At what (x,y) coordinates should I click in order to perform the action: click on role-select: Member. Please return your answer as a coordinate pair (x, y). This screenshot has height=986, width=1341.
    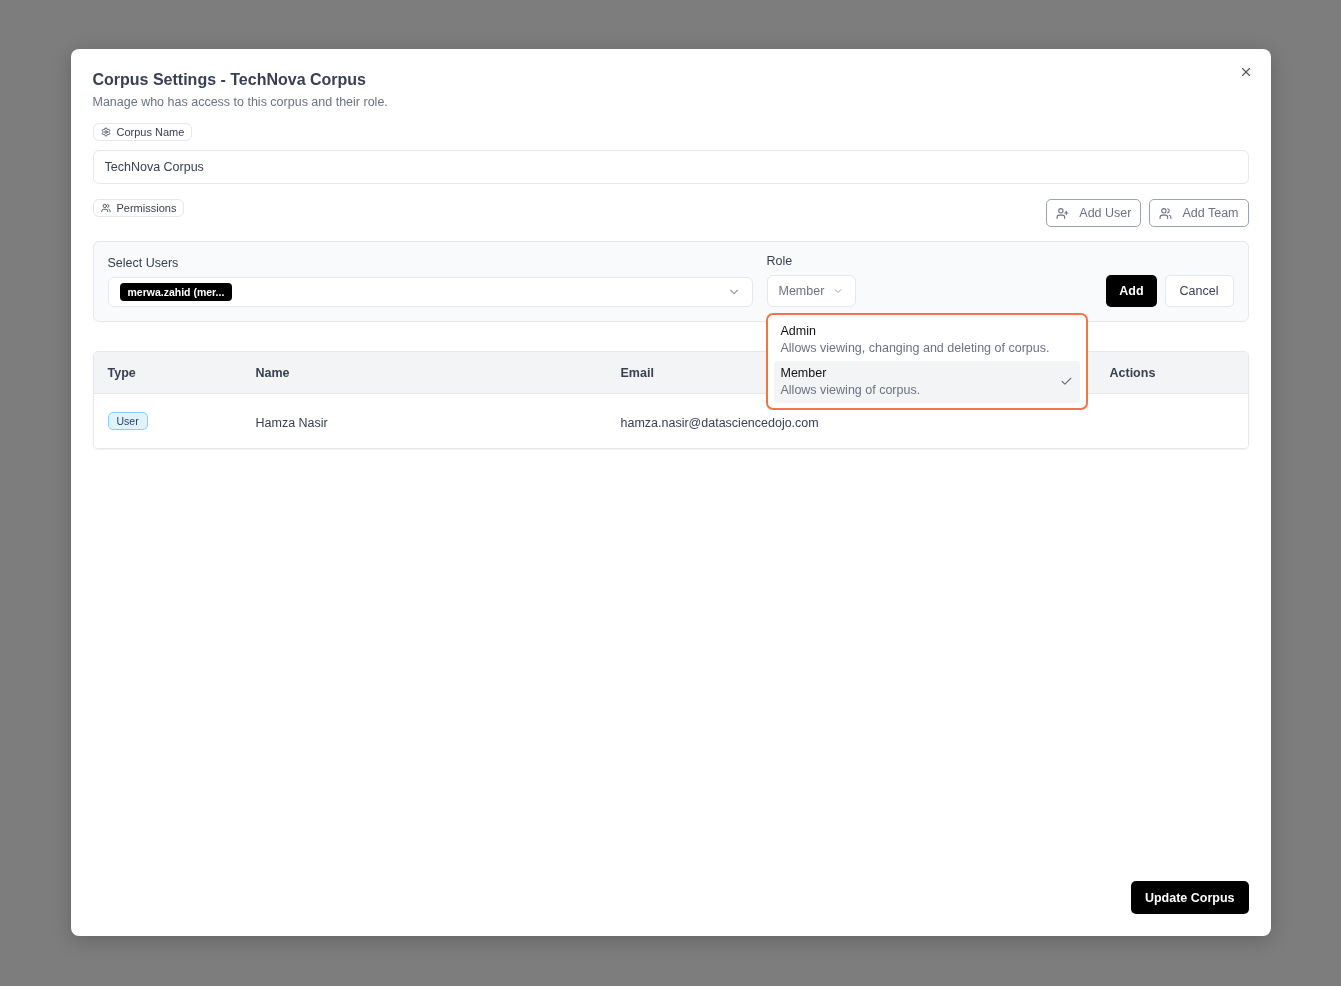
    Looking at the image, I should click on (811, 291).